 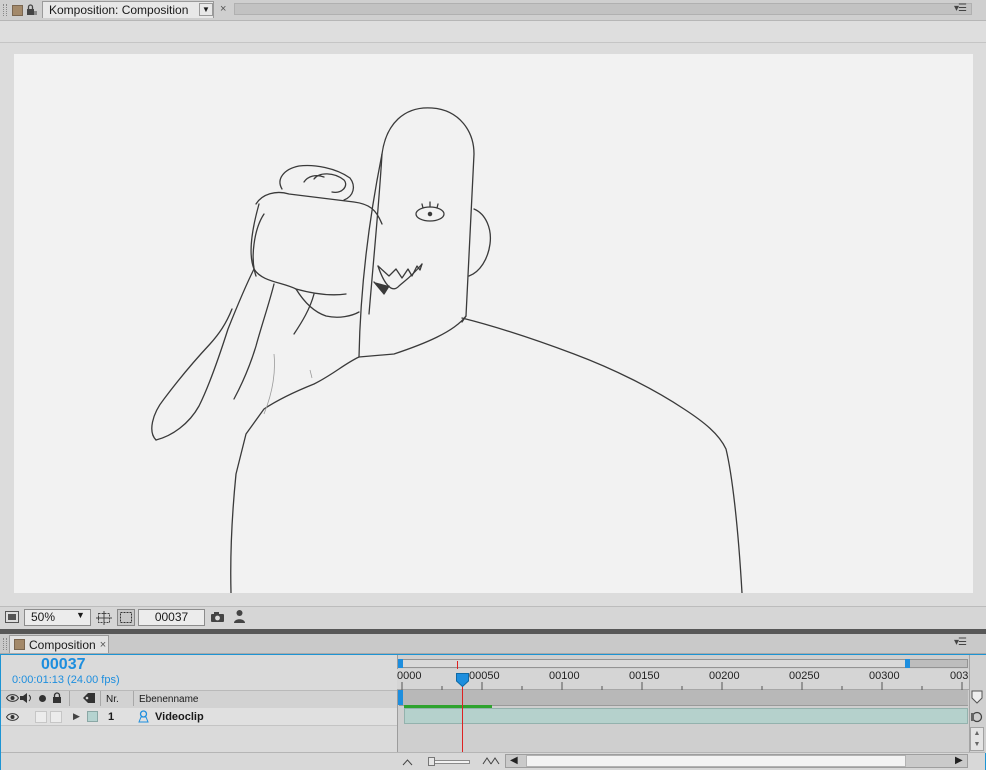 I want to click on work-area-bar, so click(x=683, y=698).